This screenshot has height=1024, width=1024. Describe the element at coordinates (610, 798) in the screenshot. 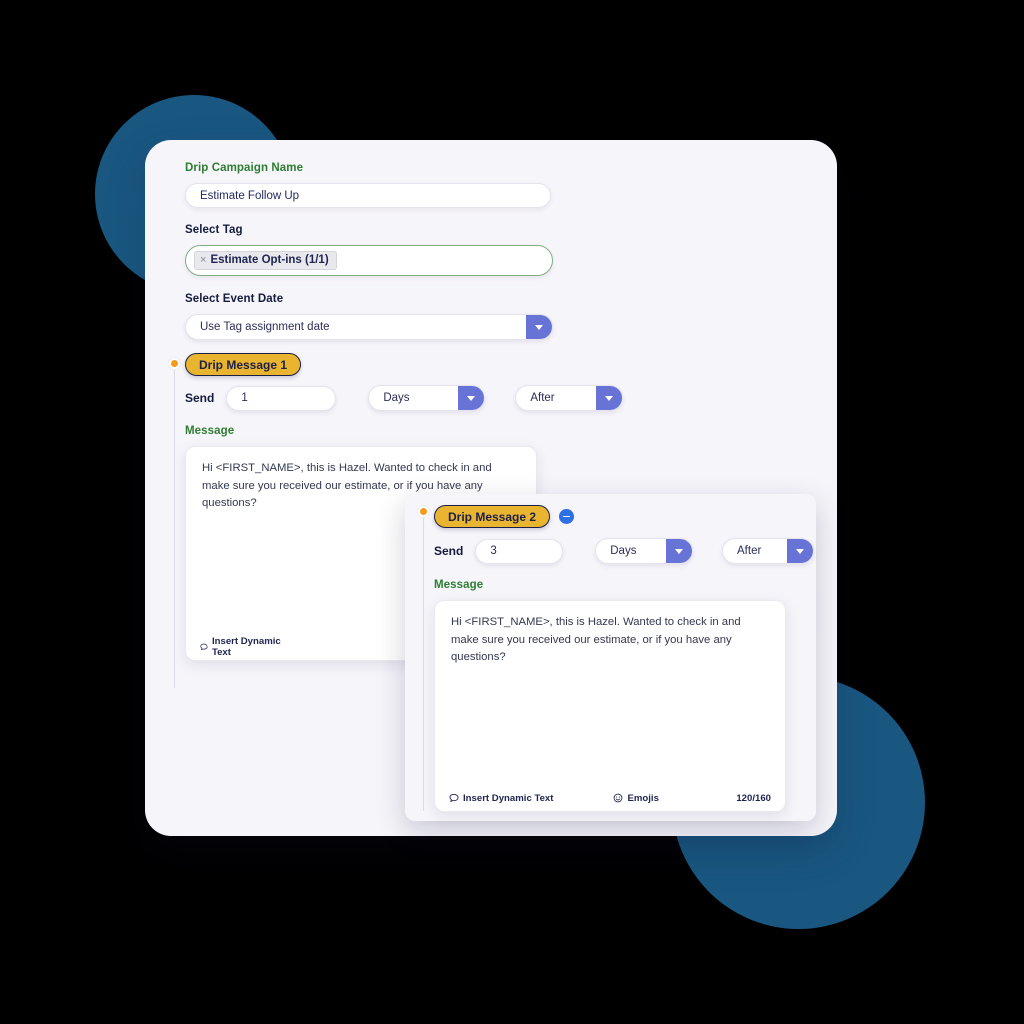

I see `message-footer-2: Insert Dynamic Text Emojis 120/160` at that location.